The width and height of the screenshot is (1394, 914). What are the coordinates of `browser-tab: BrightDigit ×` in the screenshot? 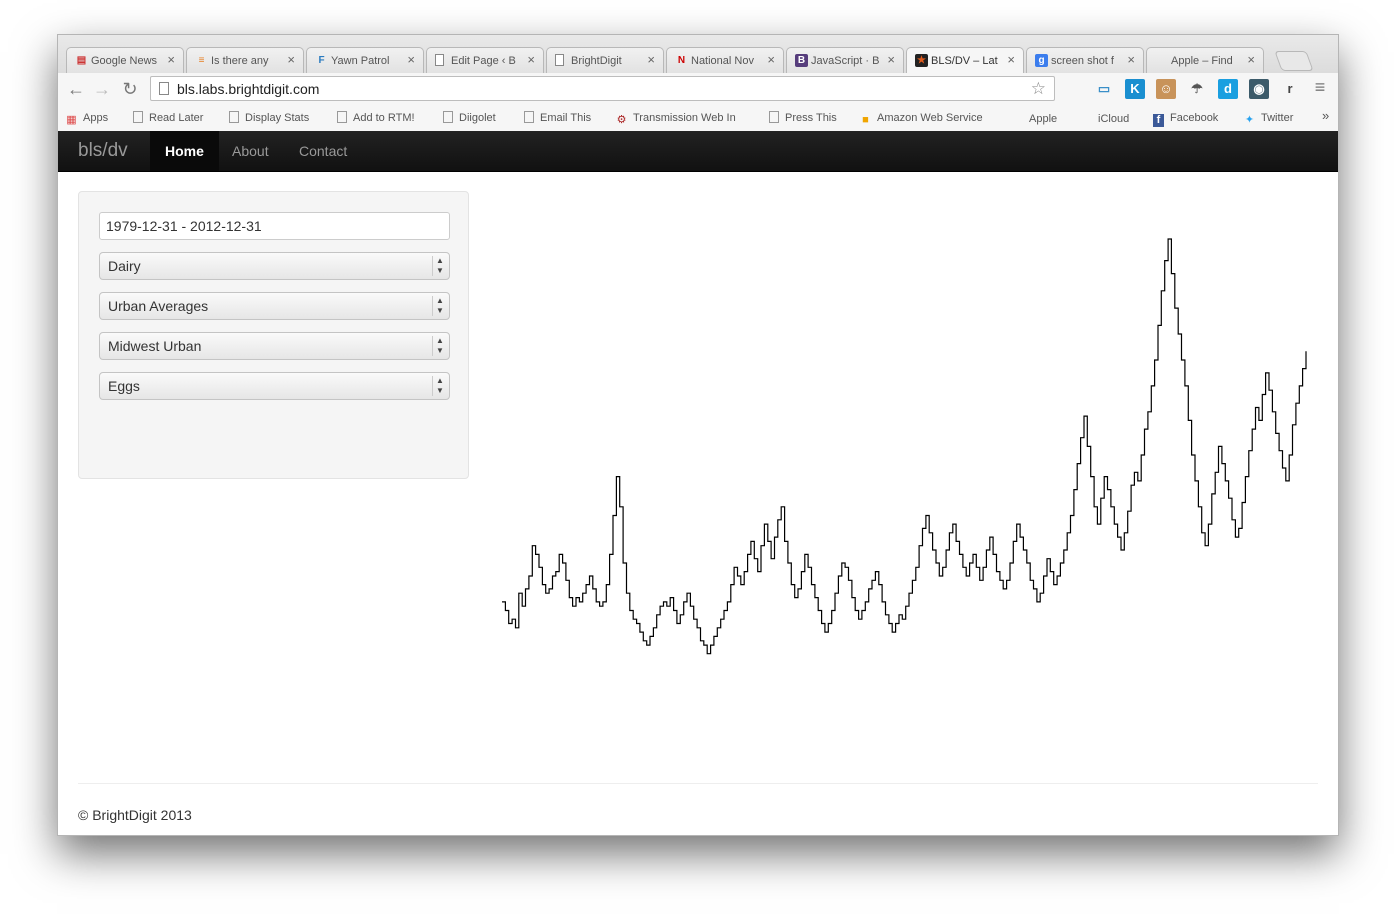 It's located at (605, 60).